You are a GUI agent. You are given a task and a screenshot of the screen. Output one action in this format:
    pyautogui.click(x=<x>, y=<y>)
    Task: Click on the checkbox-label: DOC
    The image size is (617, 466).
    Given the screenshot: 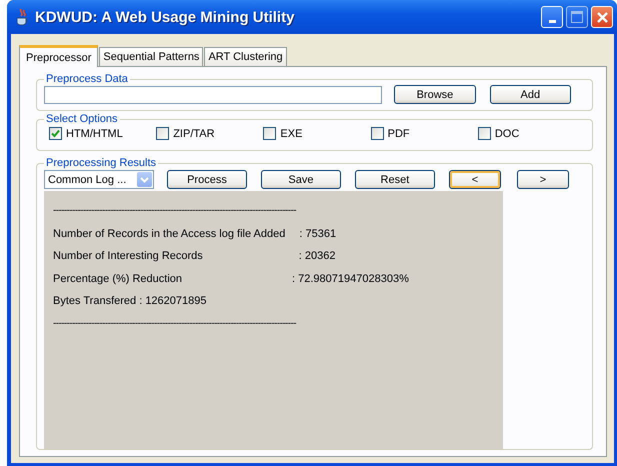 What is the action you would take?
    pyautogui.click(x=507, y=134)
    